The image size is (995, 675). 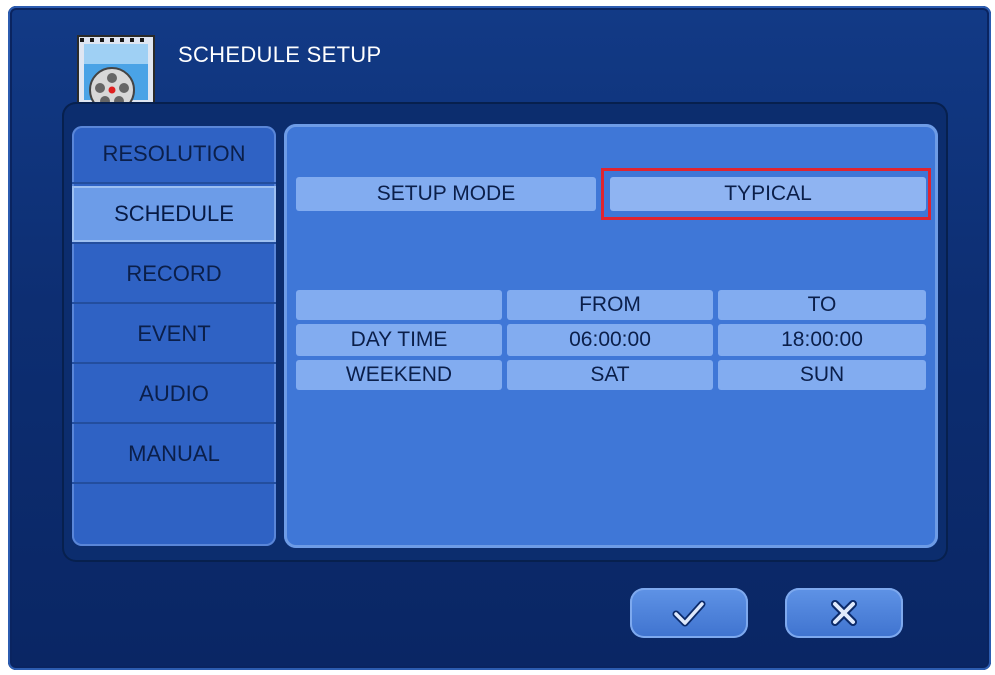 I want to click on day-time-to-field: 18:00:00, so click(x=822, y=340).